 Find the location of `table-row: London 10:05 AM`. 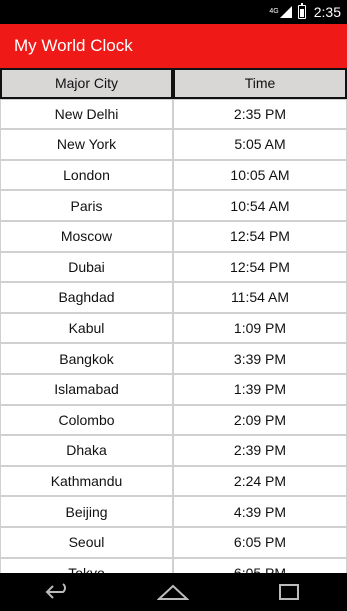

table-row: London 10:05 AM is located at coordinates (173, 175).